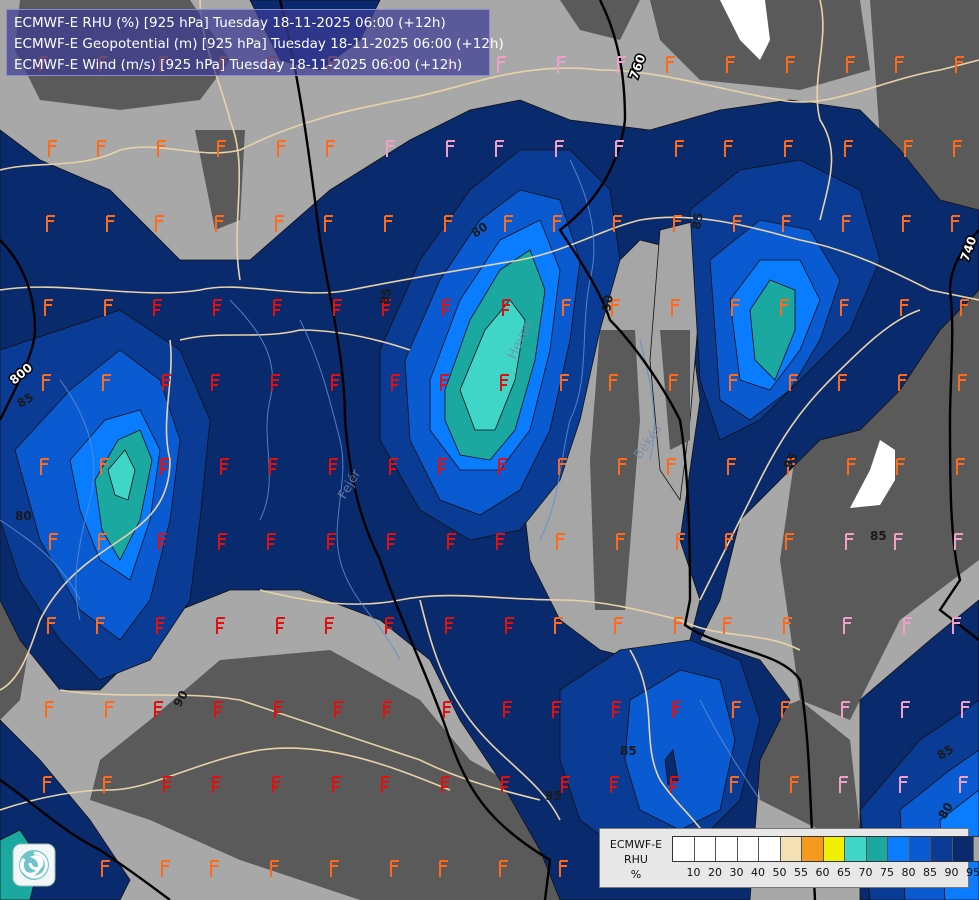 This screenshot has width=979, height=900. What do you see at coordinates (553, 796) in the screenshot?
I see `contour-label: 95` at bounding box center [553, 796].